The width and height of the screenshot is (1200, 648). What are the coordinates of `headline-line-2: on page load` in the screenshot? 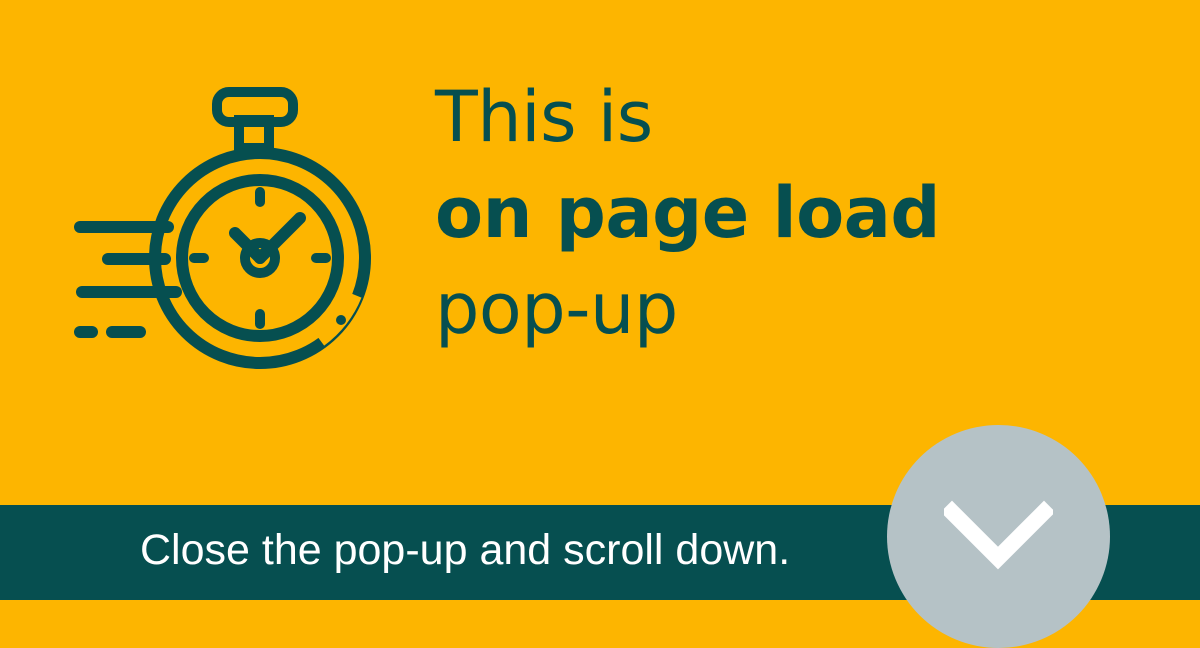 It's located at (688, 213).